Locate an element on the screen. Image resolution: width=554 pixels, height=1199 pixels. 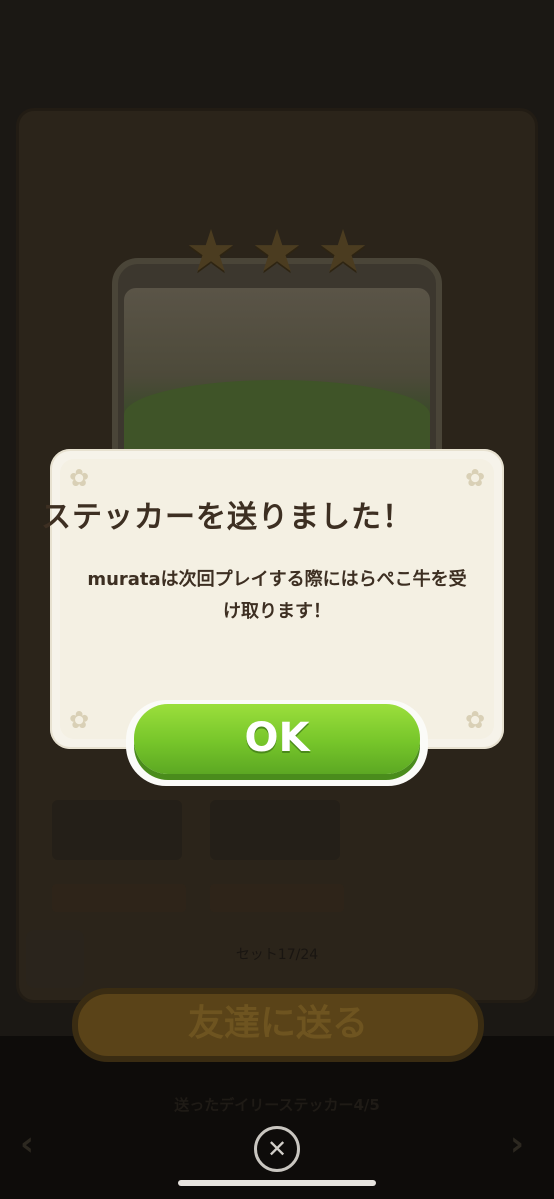
dialog-message: murataは次回プレイする際にはらぺこ牛を受け取ります！ is located at coordinates (277, 595).